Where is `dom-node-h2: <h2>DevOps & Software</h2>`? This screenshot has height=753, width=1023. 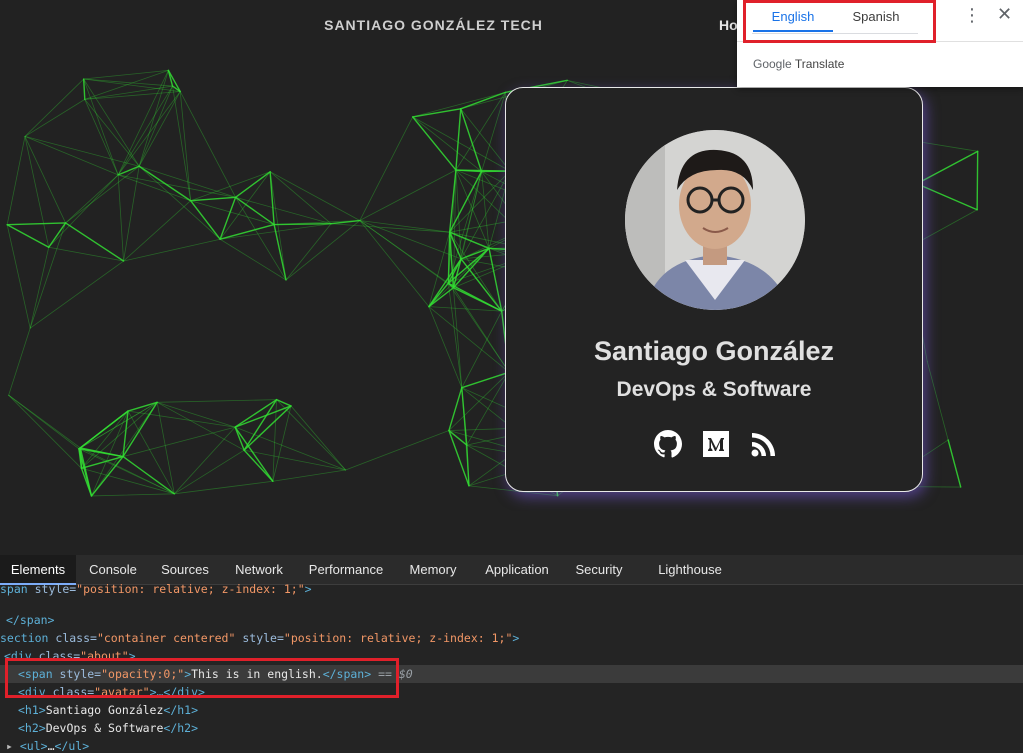 dom-node-h2: <h2>DevOps & Software</h2> is located at coordinates (511, 728).